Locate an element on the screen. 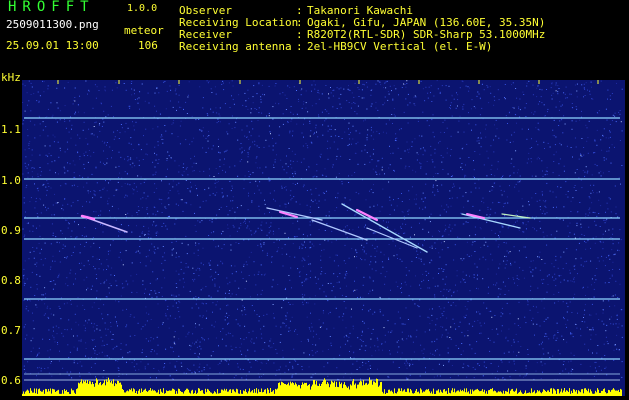 The height and width of the screenshot is (400, 629). meteor-count: 106 is located at coordinates (148, 45).